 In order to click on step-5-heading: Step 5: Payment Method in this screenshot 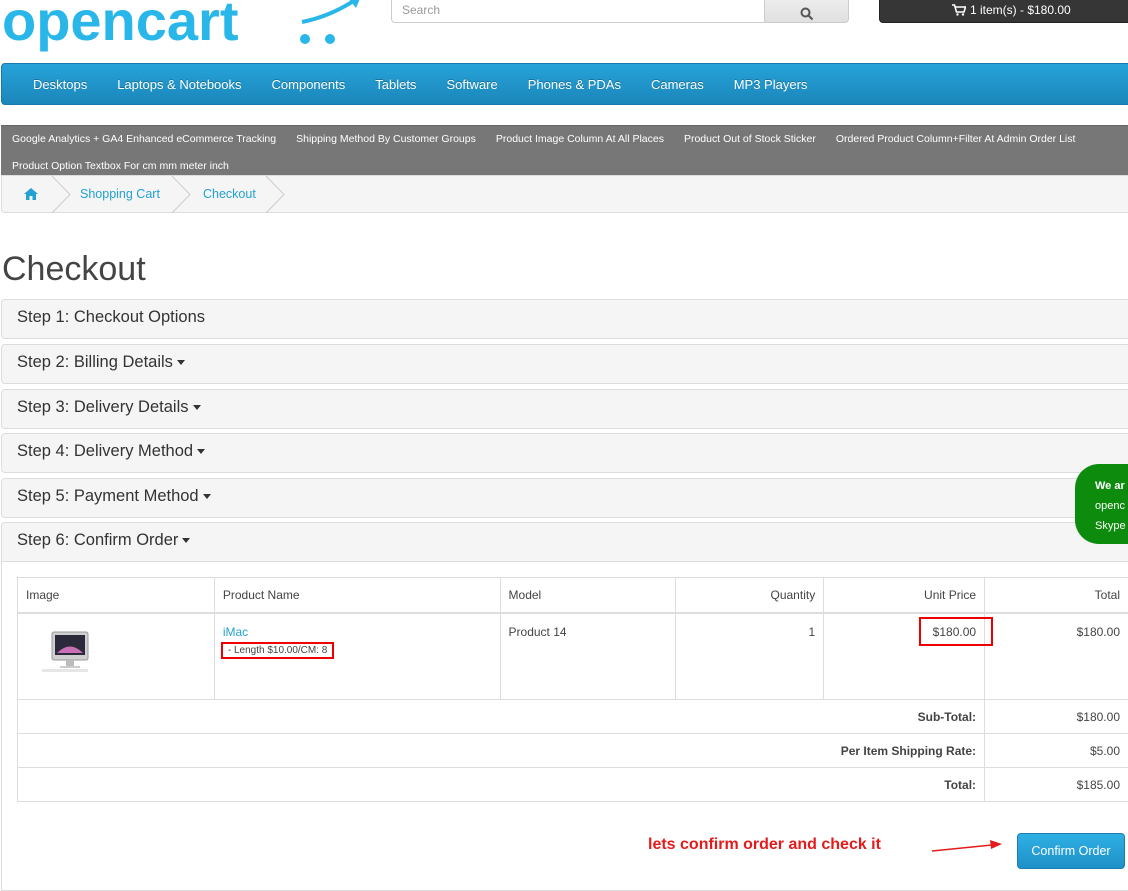, I will do `click(564, 498)`.